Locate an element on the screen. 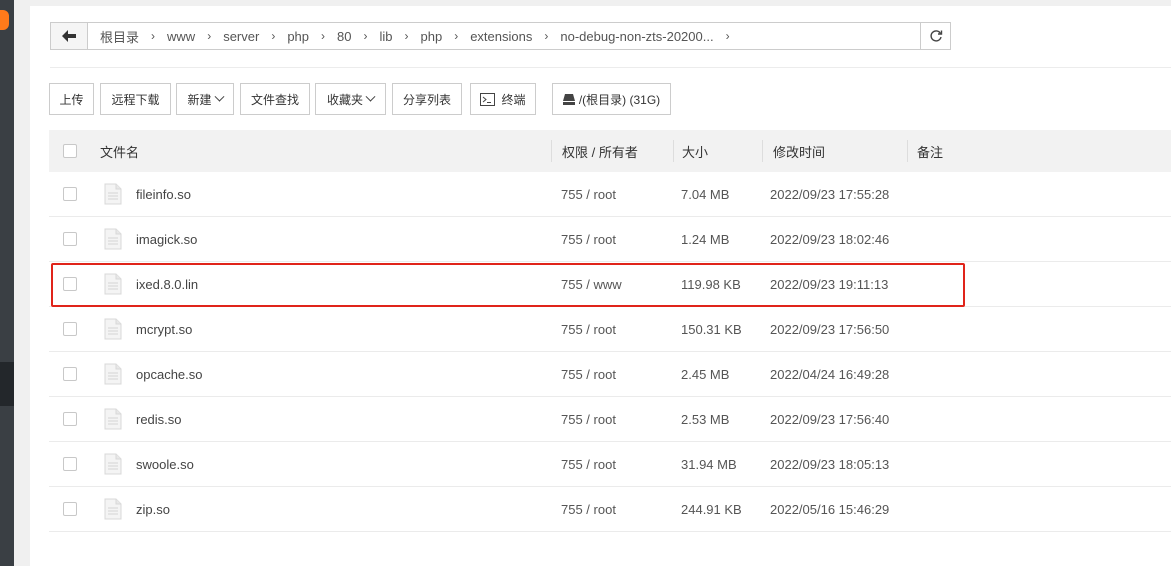  file-name: mcrypt.so is located at coordinates (164, 329).